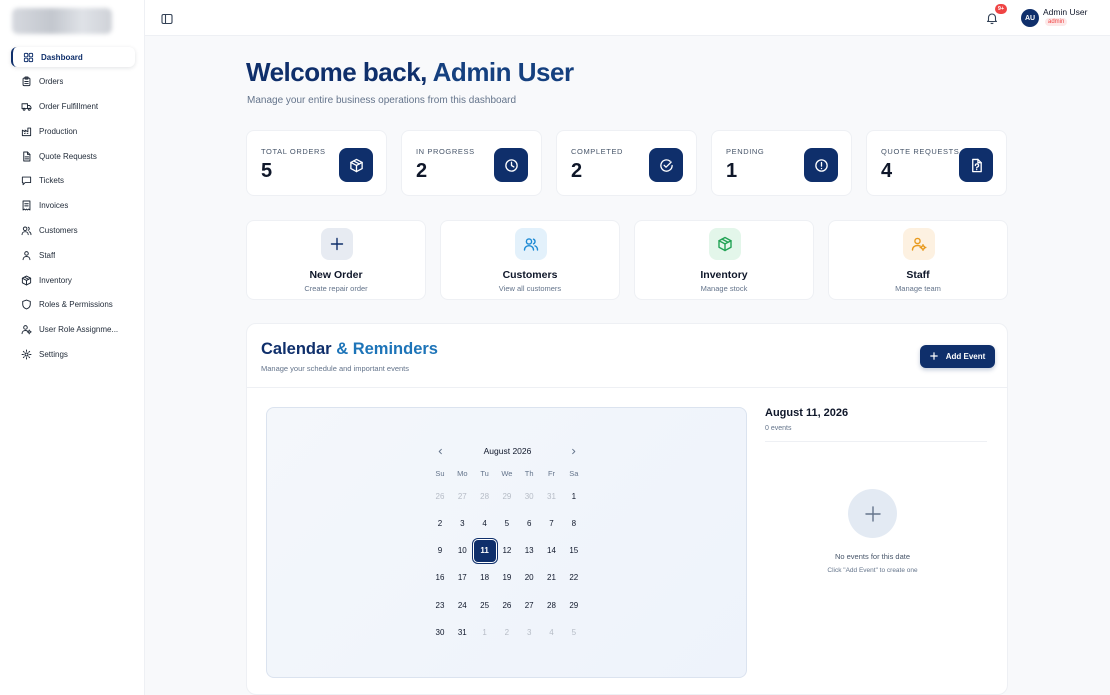  What do you see at coordinates (530, 275) in the screenshot?
I see `quick-action-title: Customers` at bounding box center [530, 275].